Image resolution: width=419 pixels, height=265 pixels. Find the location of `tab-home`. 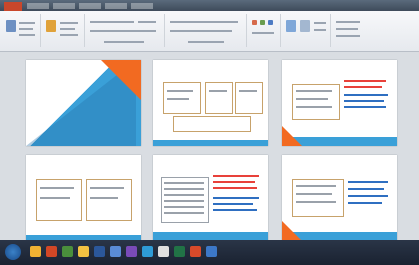

tab-home is located at coordinates (38, 6).